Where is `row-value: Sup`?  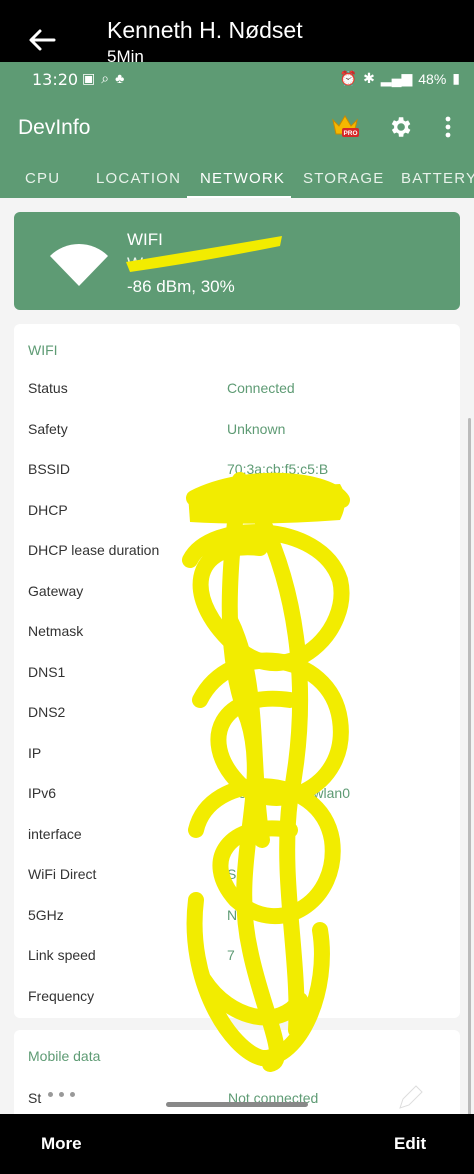 row-value: Sup is located at coordinates (239, 874).